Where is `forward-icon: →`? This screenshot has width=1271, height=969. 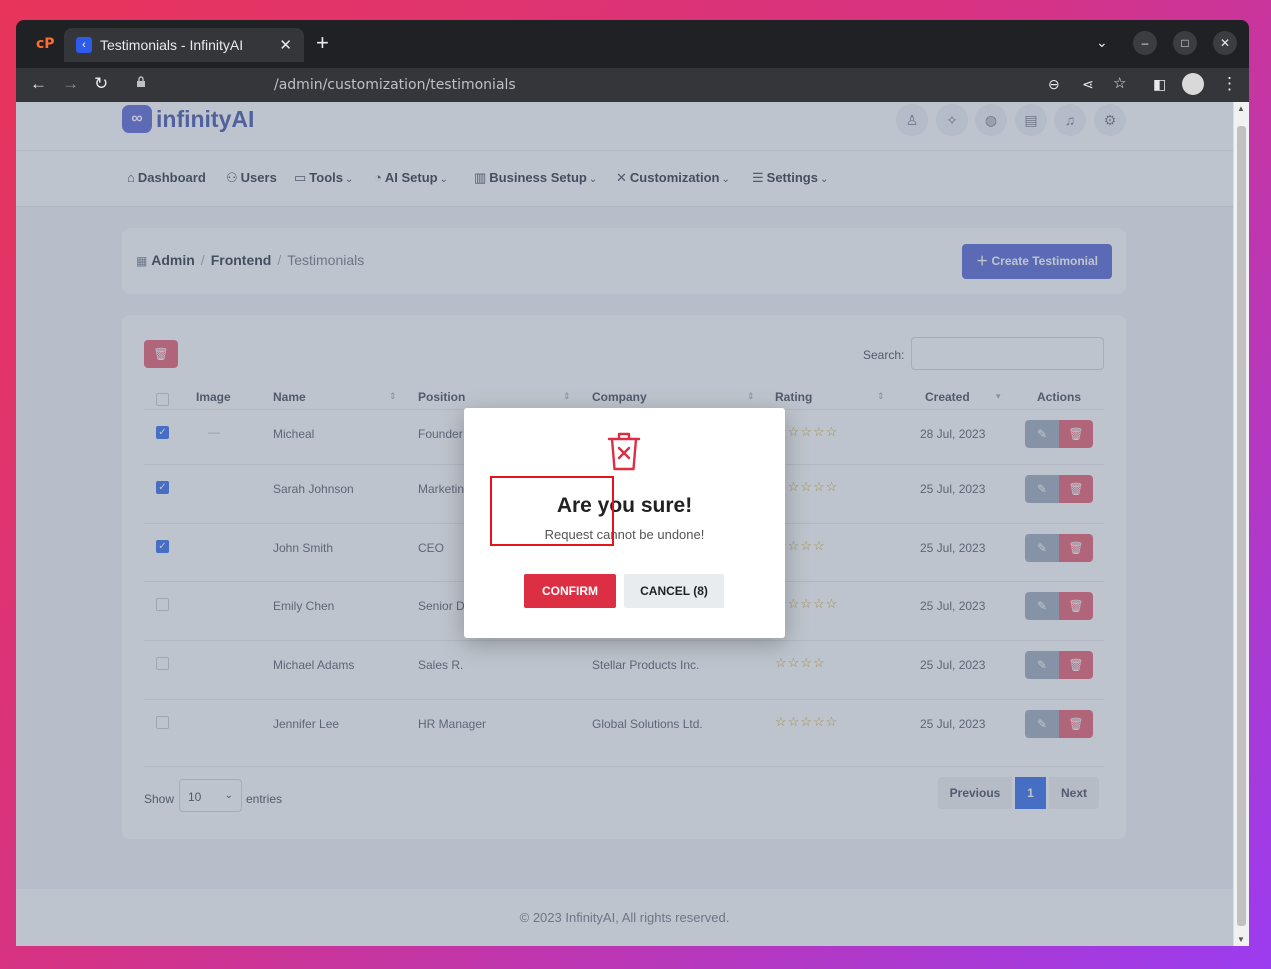
forward-icon: → is located at coordinates (70, 84).